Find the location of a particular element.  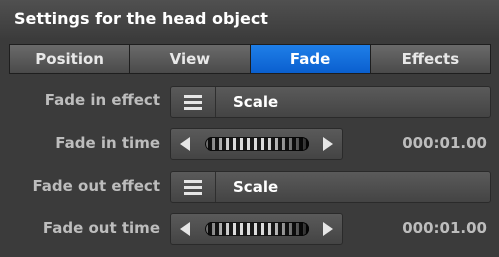

fade-out-time-jog is located at coordinates (256, 229).